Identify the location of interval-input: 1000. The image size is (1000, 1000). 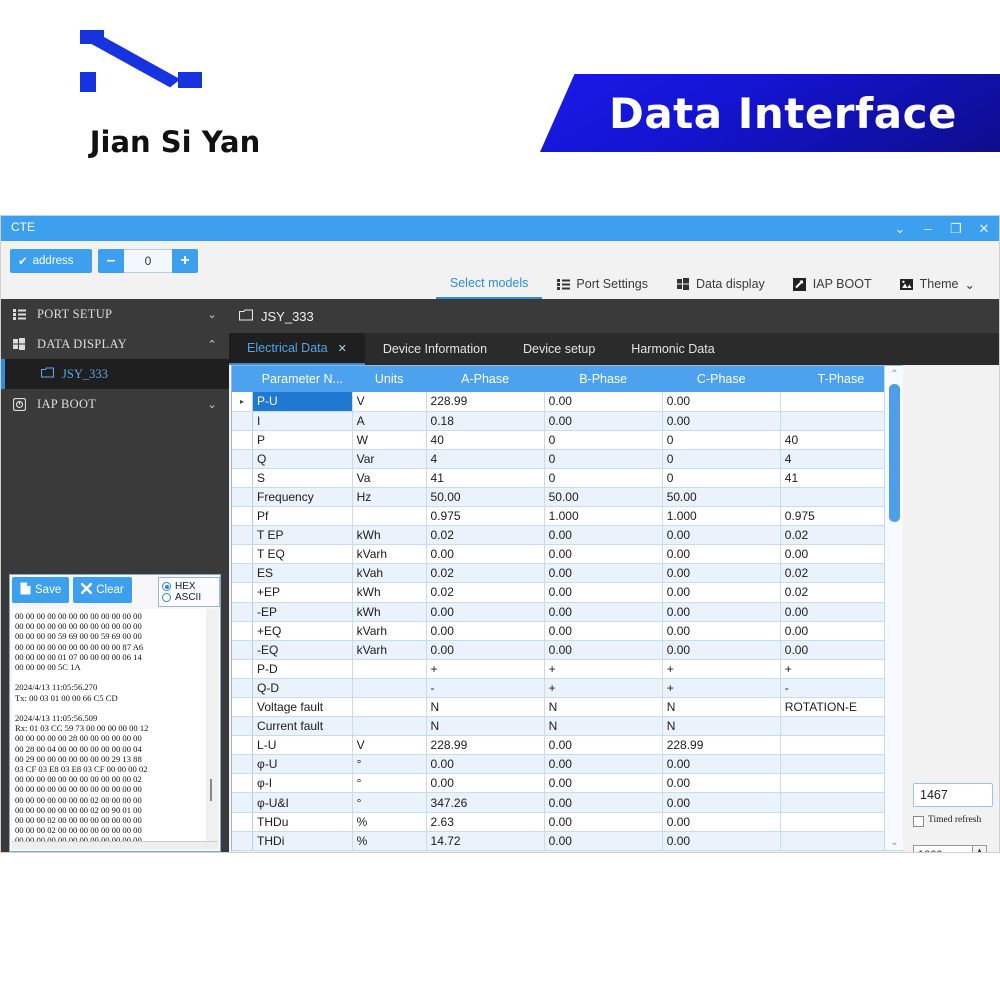
(943, 848).